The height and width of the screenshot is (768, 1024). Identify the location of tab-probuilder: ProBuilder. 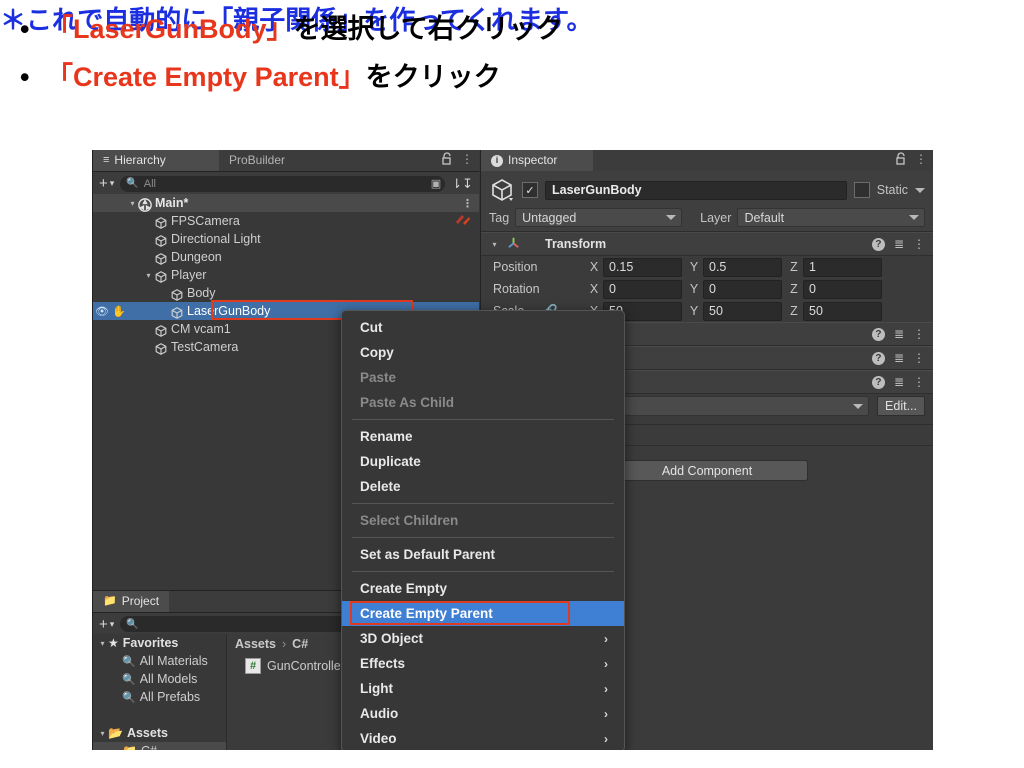
(257, 160).